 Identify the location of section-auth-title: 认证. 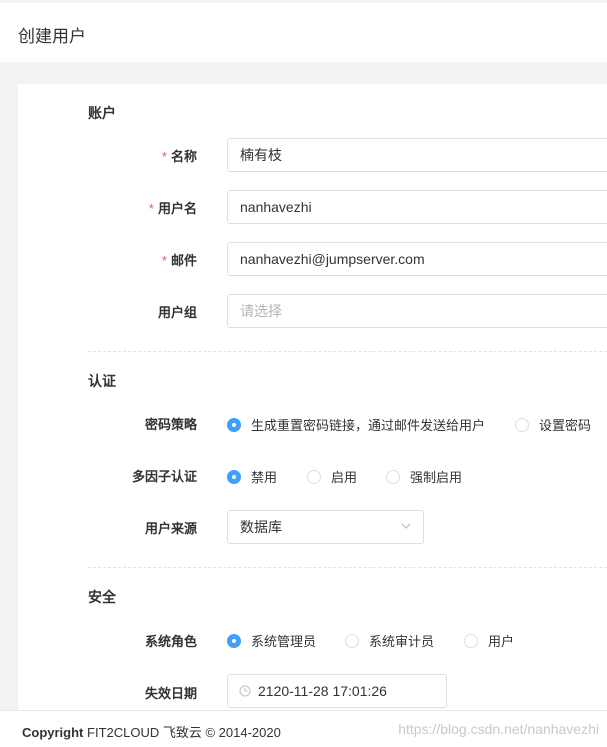
(102, 381).